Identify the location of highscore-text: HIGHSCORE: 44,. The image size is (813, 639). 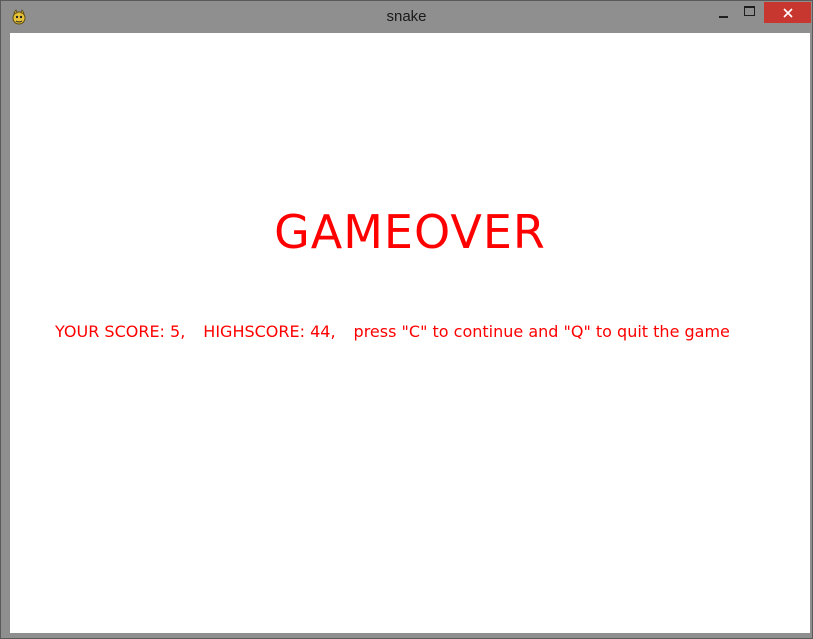
(269, 331).